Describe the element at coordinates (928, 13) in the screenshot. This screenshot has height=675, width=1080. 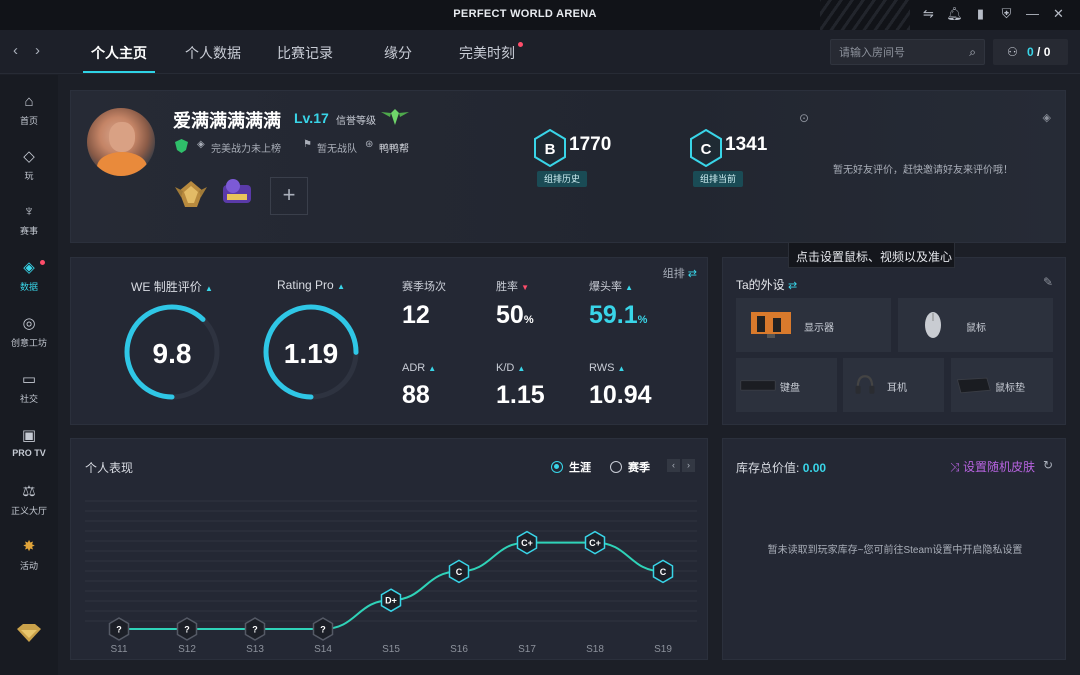
I see `swap-icon: ⇋` at that location.